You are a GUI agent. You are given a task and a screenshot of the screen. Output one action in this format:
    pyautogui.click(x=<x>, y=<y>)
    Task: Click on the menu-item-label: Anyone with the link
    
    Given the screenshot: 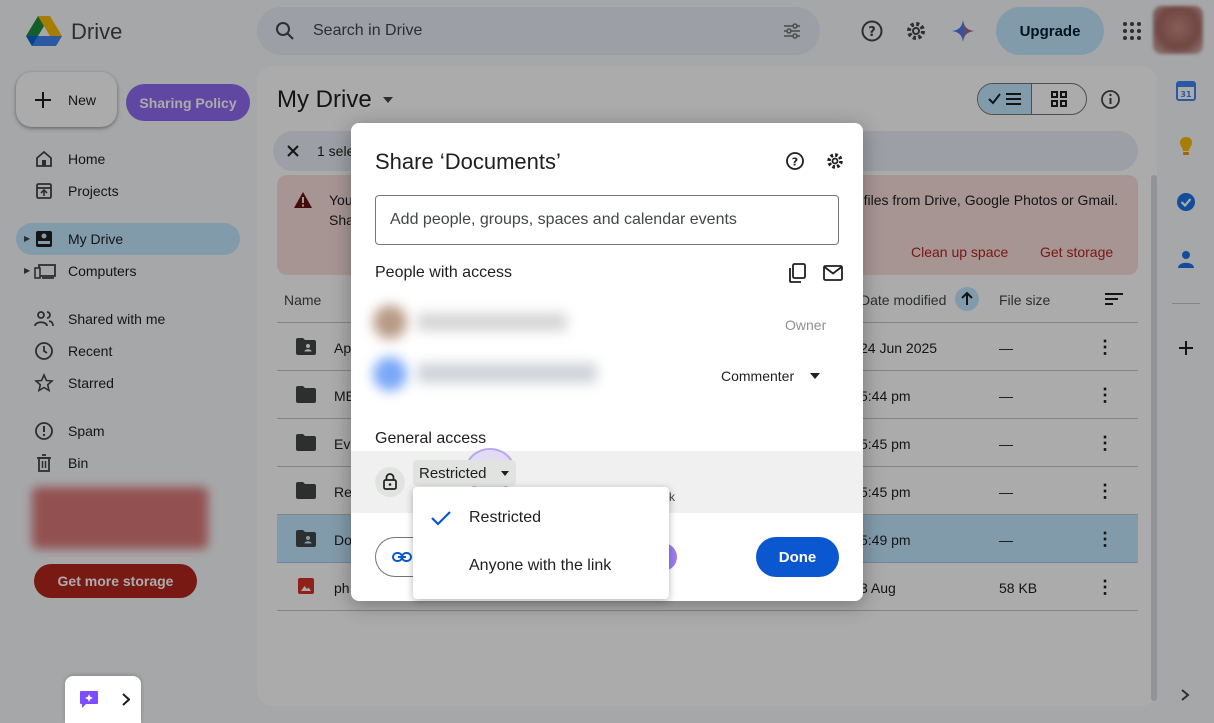 What is the action you would take?
    pyautogui.click(x=540, y=565)
    